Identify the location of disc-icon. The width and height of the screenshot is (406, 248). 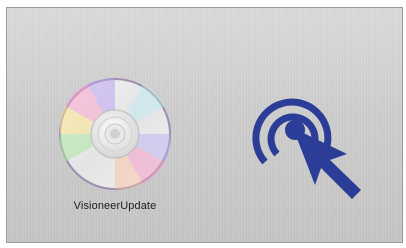
(115, 134).